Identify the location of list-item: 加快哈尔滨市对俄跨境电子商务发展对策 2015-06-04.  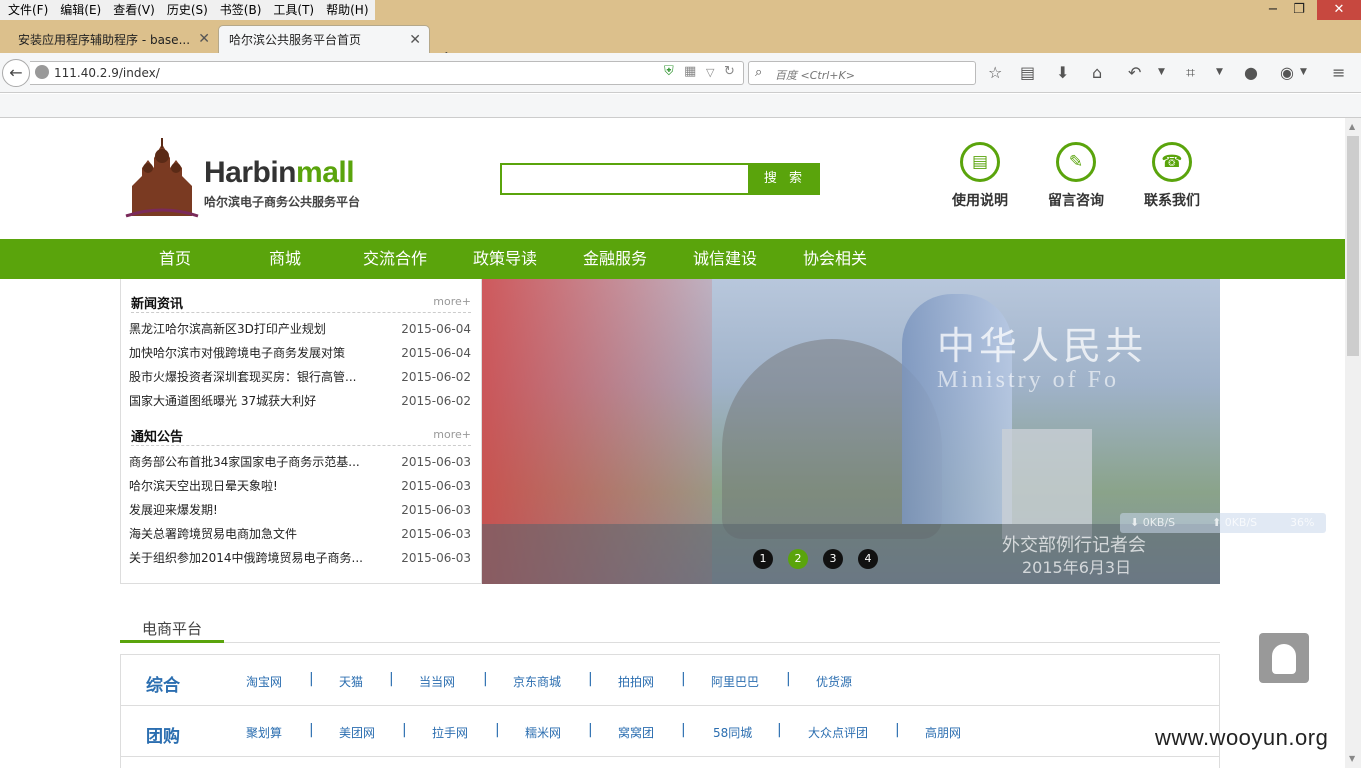
(300, 353).